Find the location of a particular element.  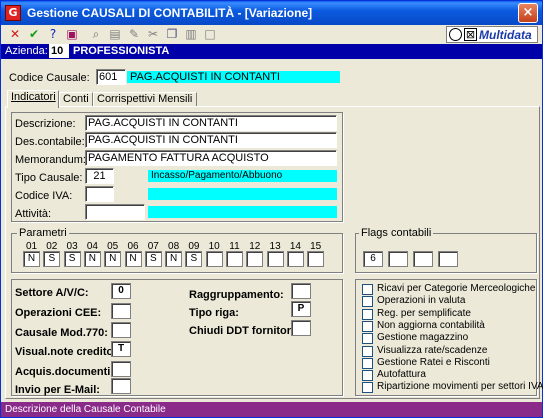

option-checkbox-row: Visualizza rate/scadenze is located at coordinates (441, 351).